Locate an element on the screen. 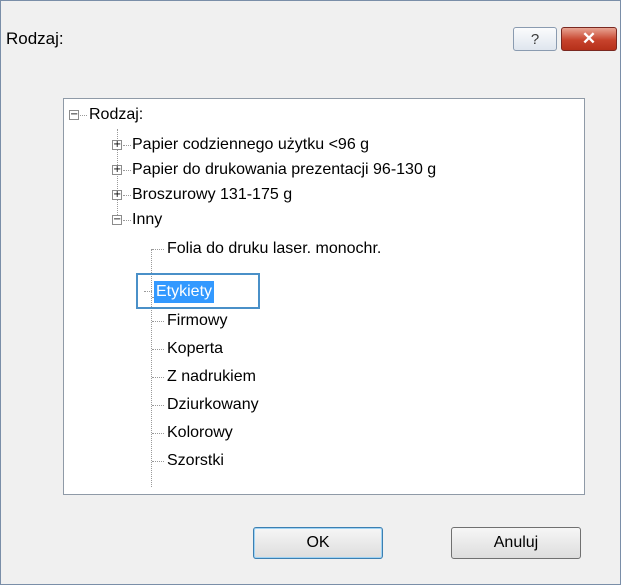  tree-item-papier-codziennego: Papier codziennego użytku <96 g is located at coordinates (250, 145).